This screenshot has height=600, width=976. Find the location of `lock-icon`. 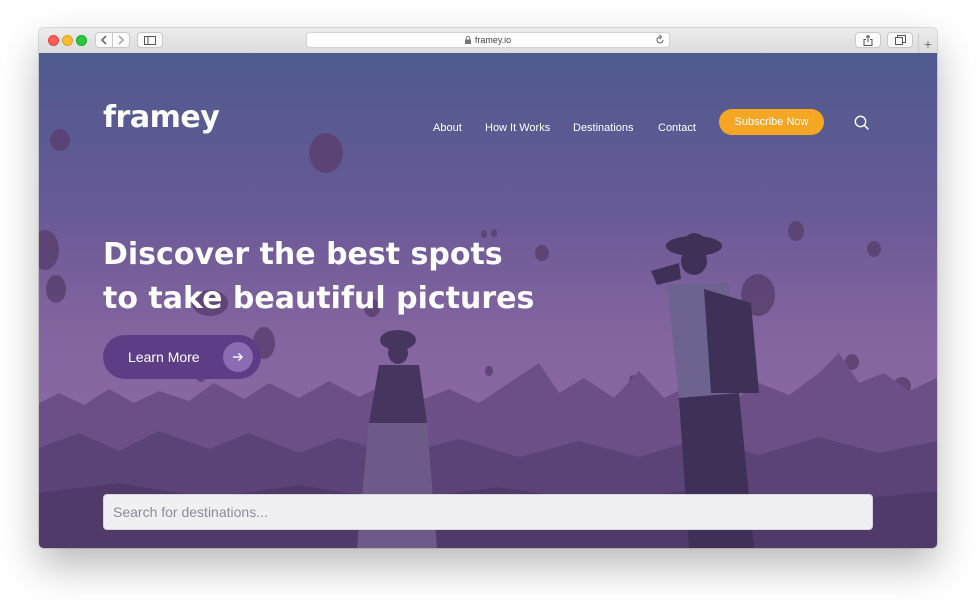

lock-icon is located at coordinates (467, 40).